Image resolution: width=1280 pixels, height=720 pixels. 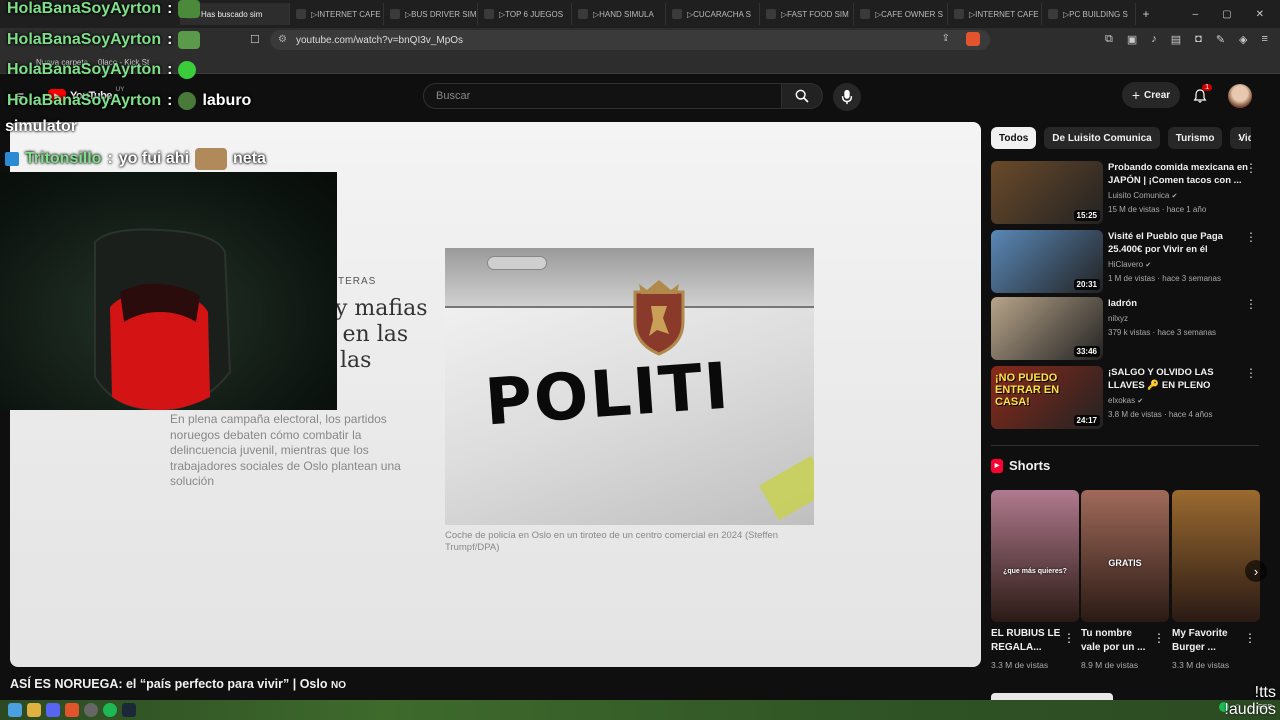 I want to click on notifications-button: 1, so click(x=1200, y=96).